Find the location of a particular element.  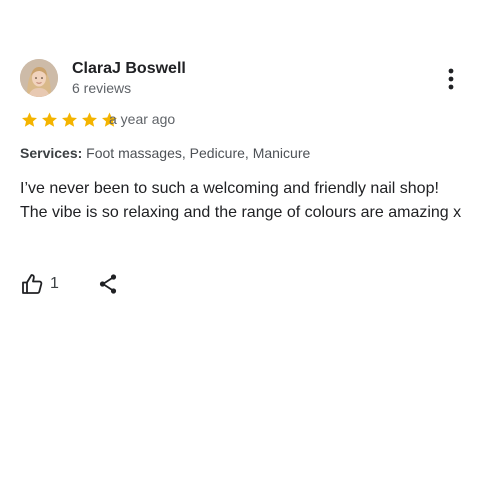

like-button: 1 is located at coordinates (39, 284).